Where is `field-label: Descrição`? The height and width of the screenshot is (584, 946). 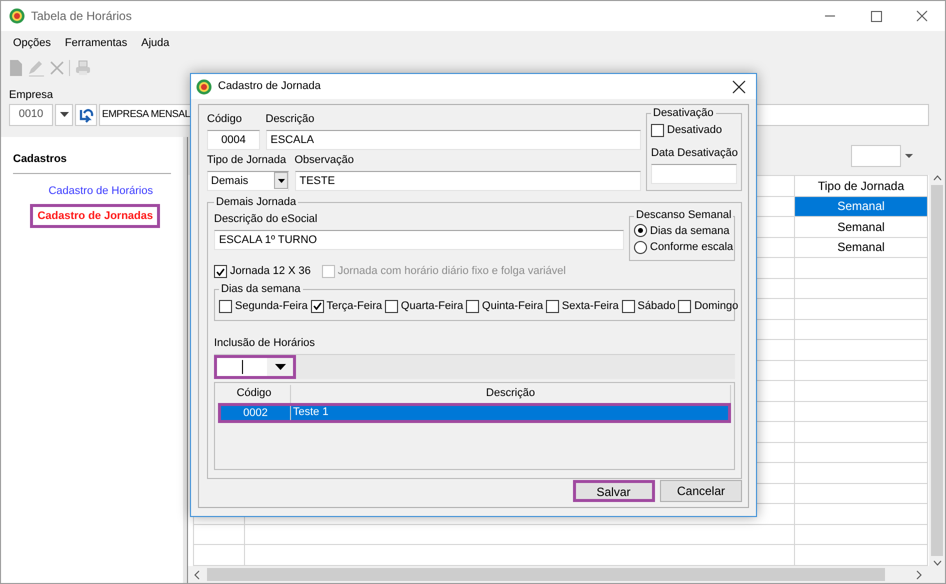 field-label: Descrição is located at coordinates (291, 119).